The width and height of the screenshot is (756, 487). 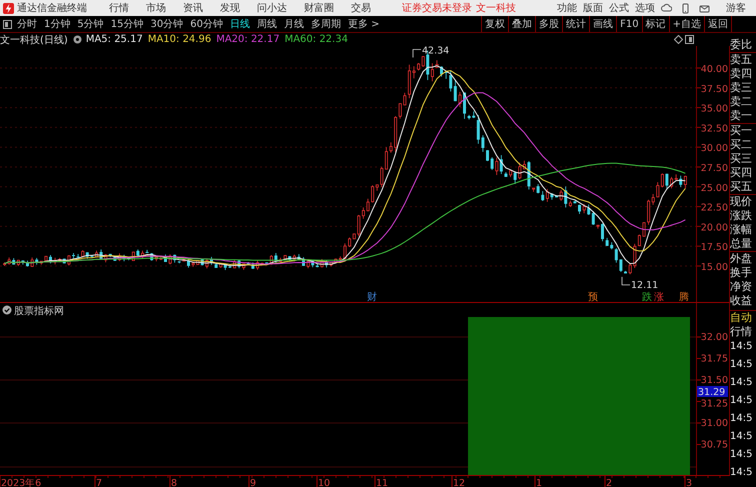 I want to click on quote-label: 卖二, so click(x=741, y=102).